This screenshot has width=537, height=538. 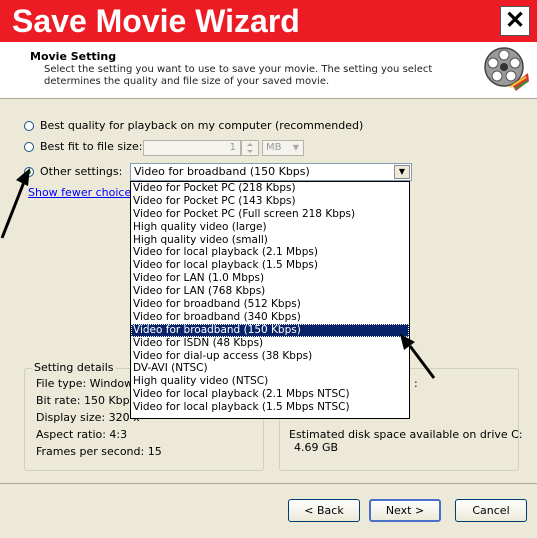 I want to click on setting-details-label: Setting details, so click(x=74, y=367).